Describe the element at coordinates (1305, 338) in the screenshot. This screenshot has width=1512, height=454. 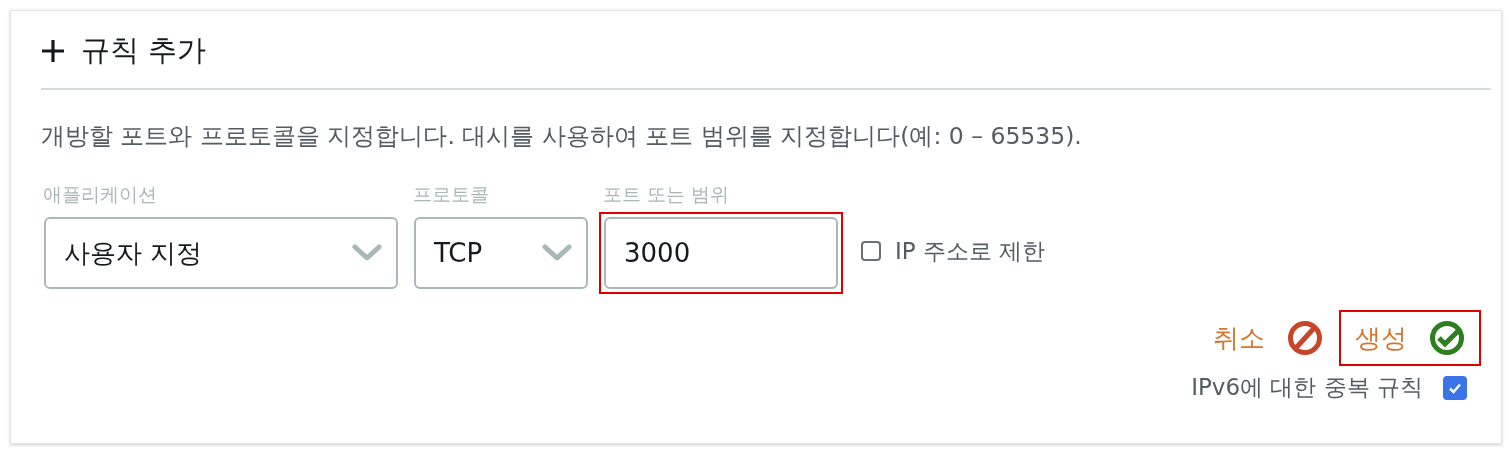
I see `prohibited-icon` at that location.